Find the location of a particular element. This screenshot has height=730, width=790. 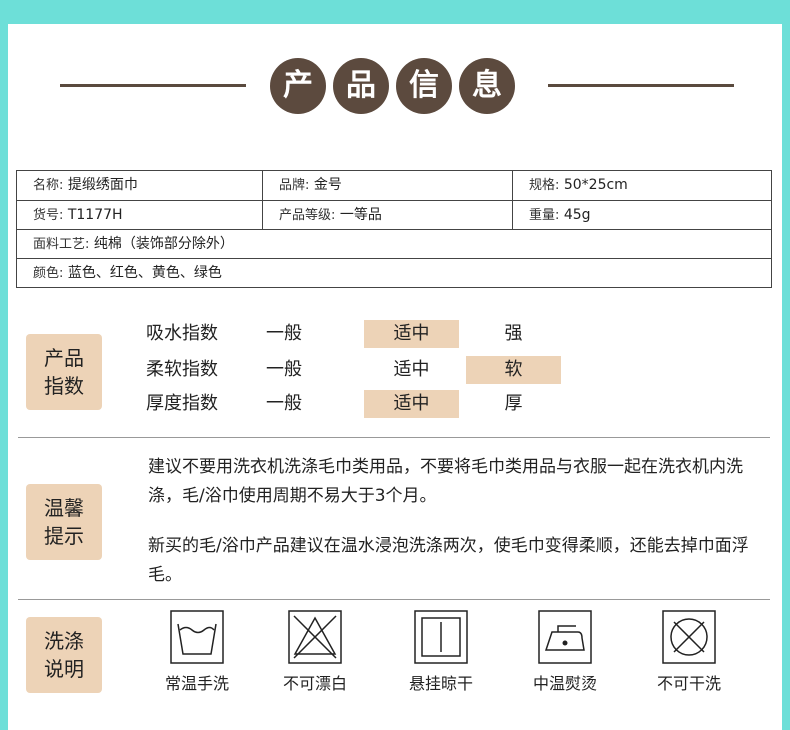

index-row-absorb: 吸水指数 一般 适中 强 is located at coordinates (376, 334).